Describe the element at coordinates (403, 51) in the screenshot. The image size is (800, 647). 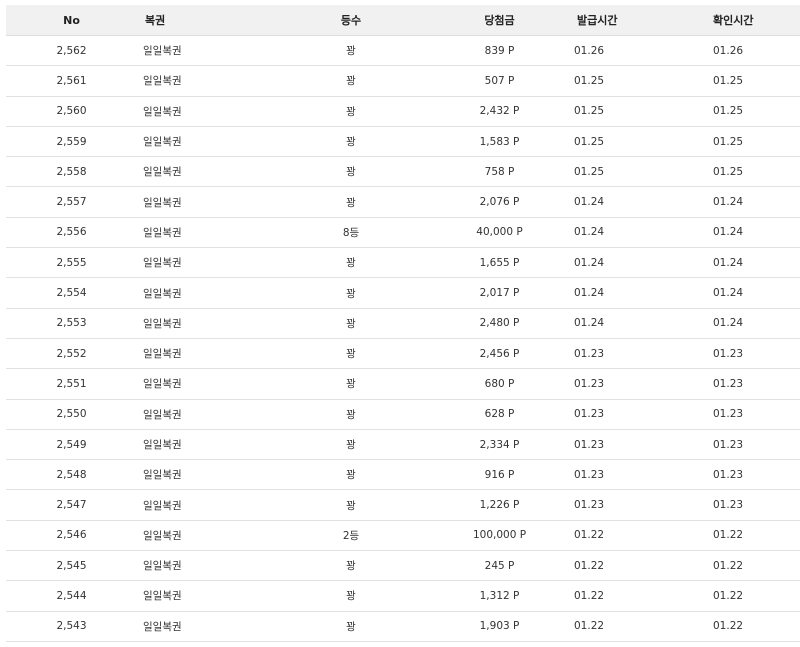
I see `table-row: 2,562 일일복권 꽝 839 P 01.26 01.26` at that location.